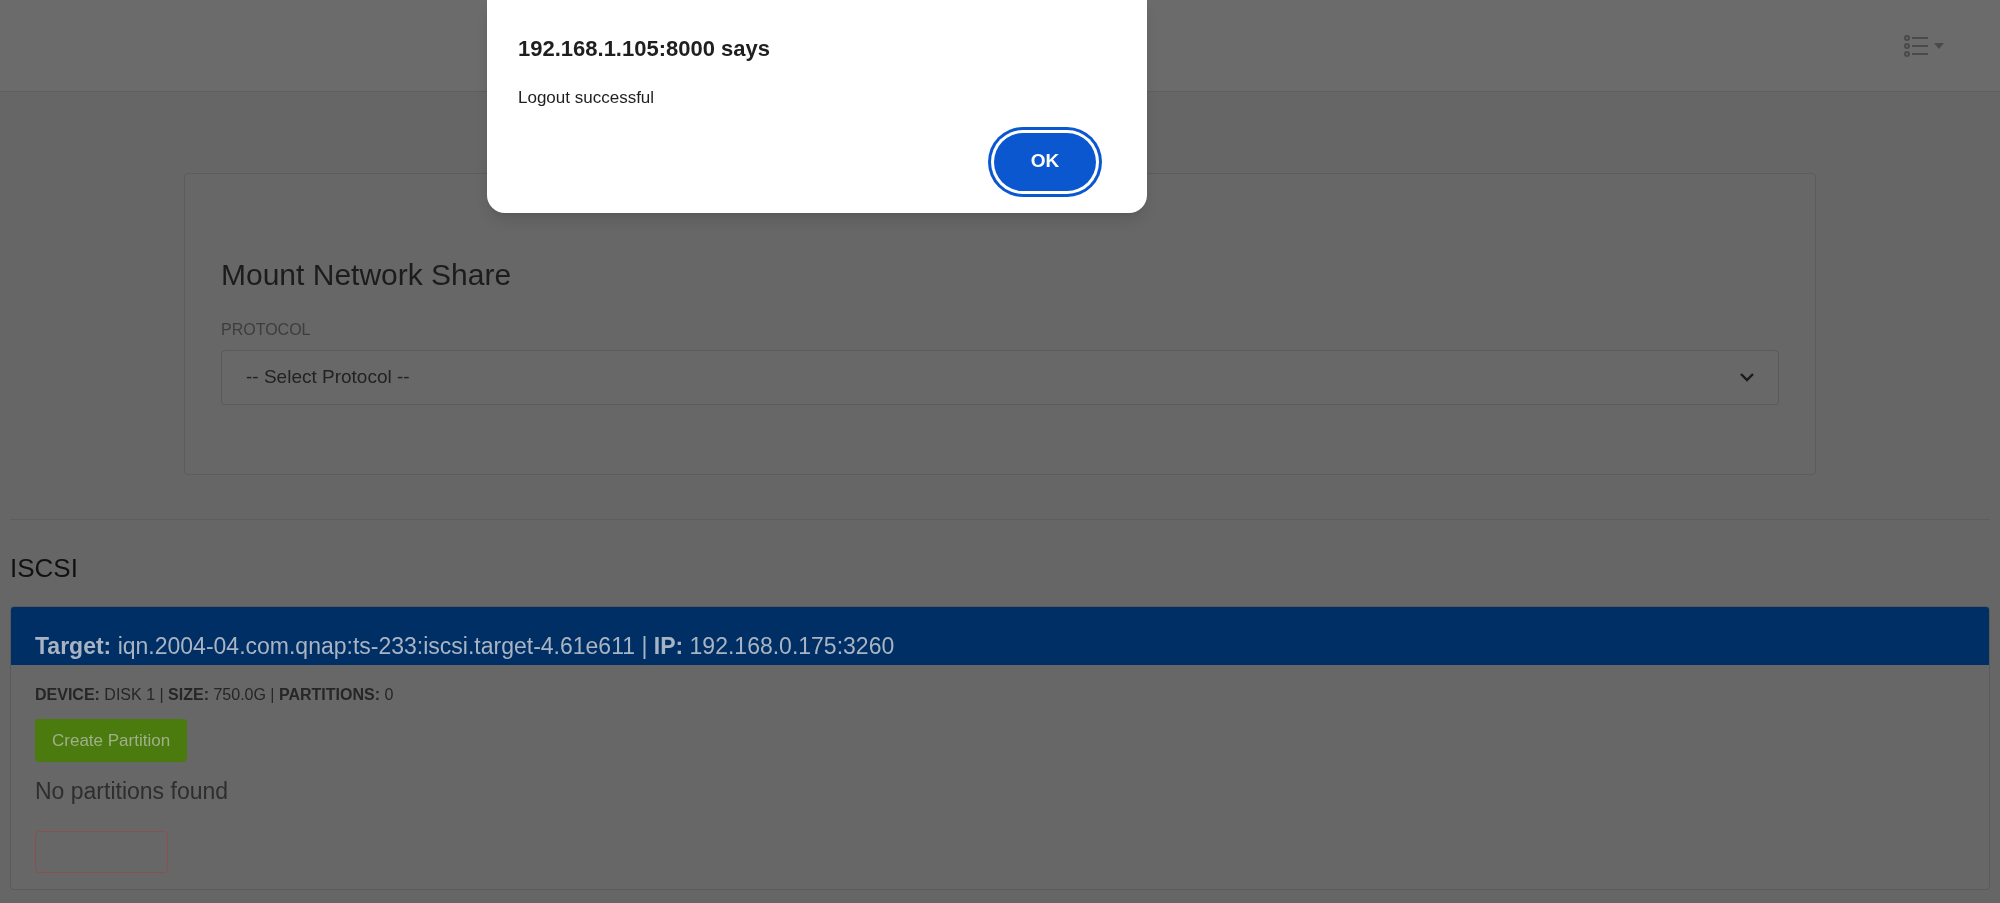 This screenshot has height=903, width=2000. What do you see at coordinates (1000, 636) in the screenshot?
I see `target-header: Target: iqn.2004-04.com.qnap:ts-233:iscsi.target-4.61e611 | IP: 192.168.0.175:3260` at bounding box center [1000, 636].